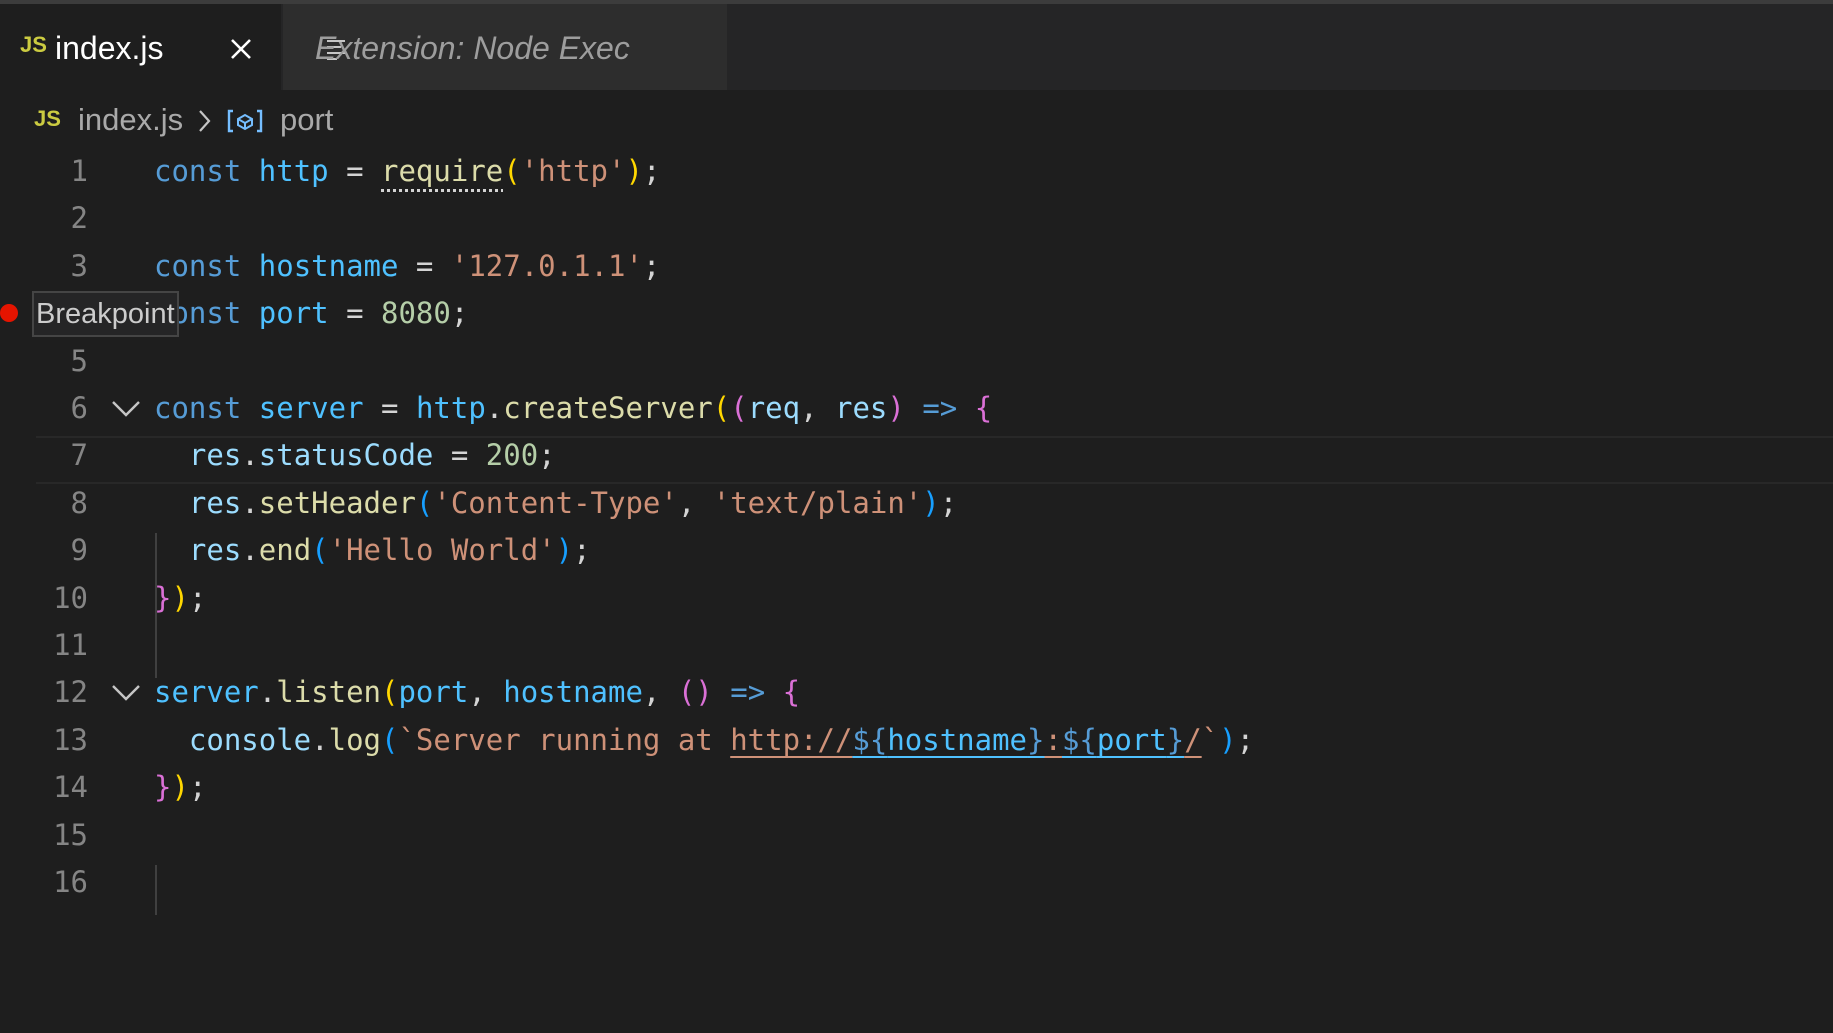  Describe the element at coordinates (916, 835) in the screenshot. I see `code-line: 15` at that location.